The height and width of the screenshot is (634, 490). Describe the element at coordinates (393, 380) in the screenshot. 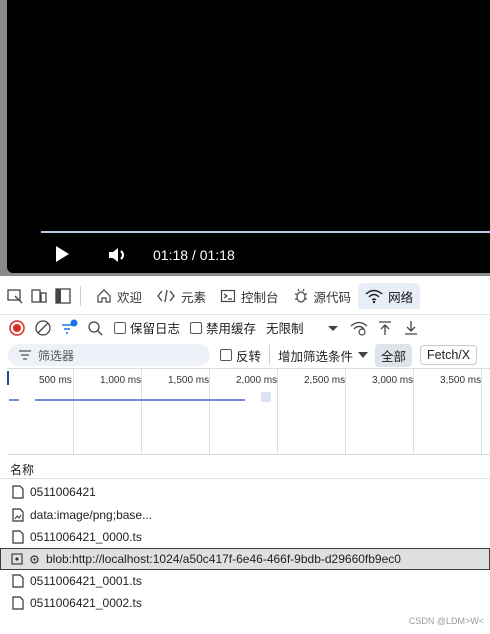

I see `tick-label: 3,000 ms` at that location.